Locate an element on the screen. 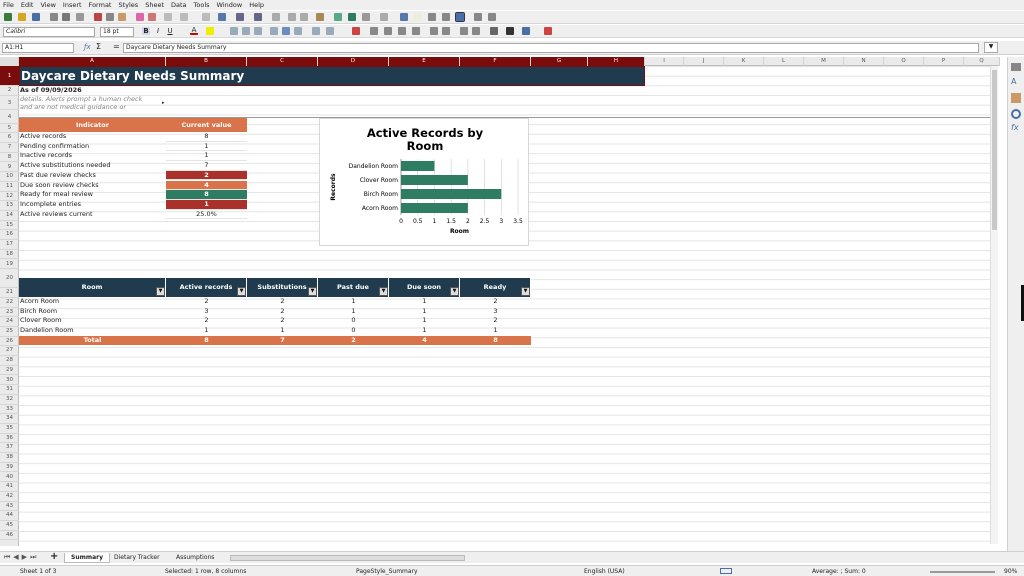 This screenshot has height=576, width=1024. wrap-text-icon is located at coordinates (316, 31).